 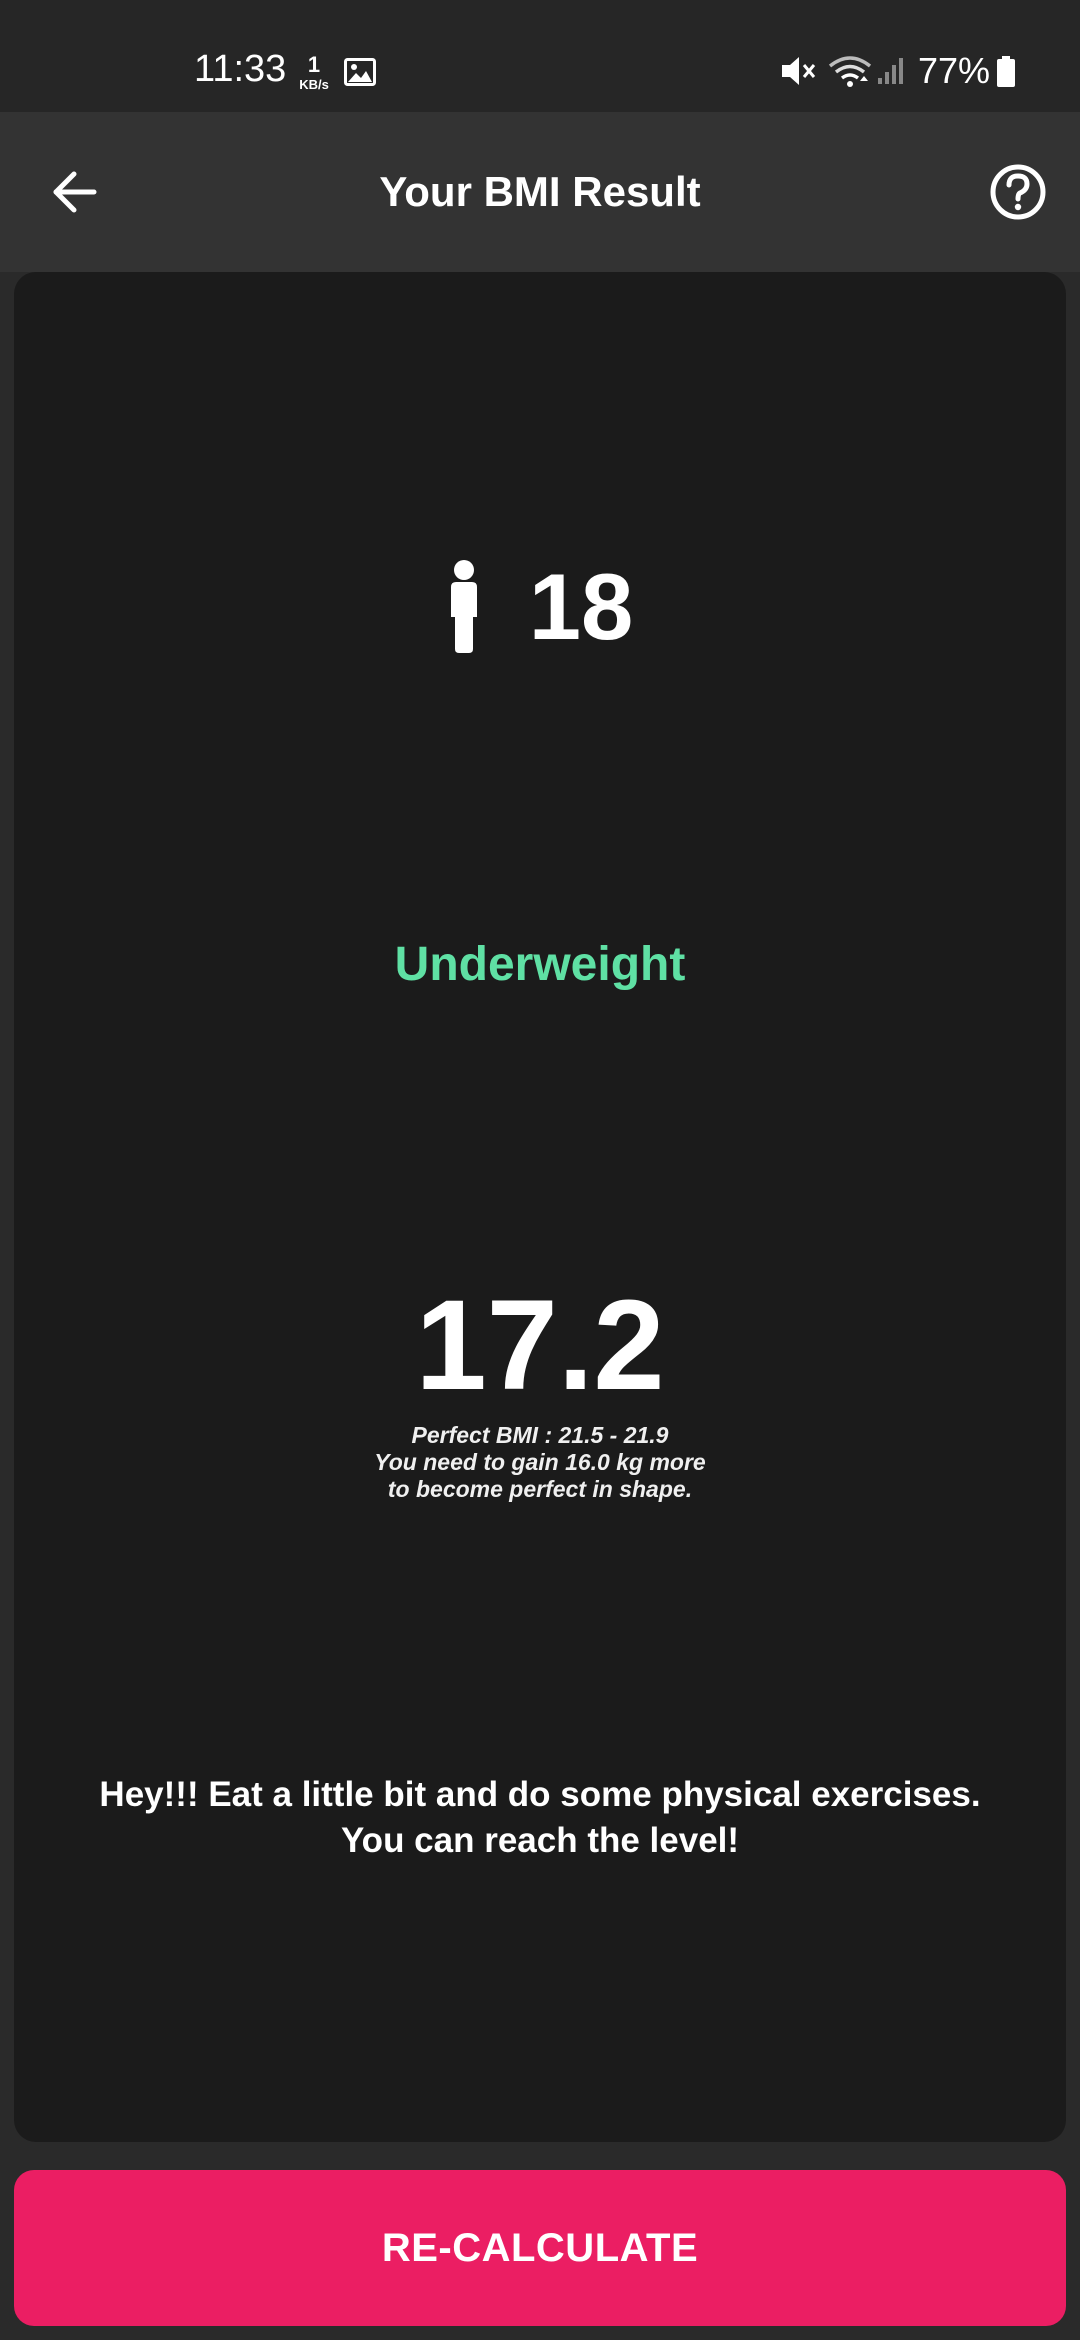 I want to click on age-row: 18, so click(x=540, y=607).